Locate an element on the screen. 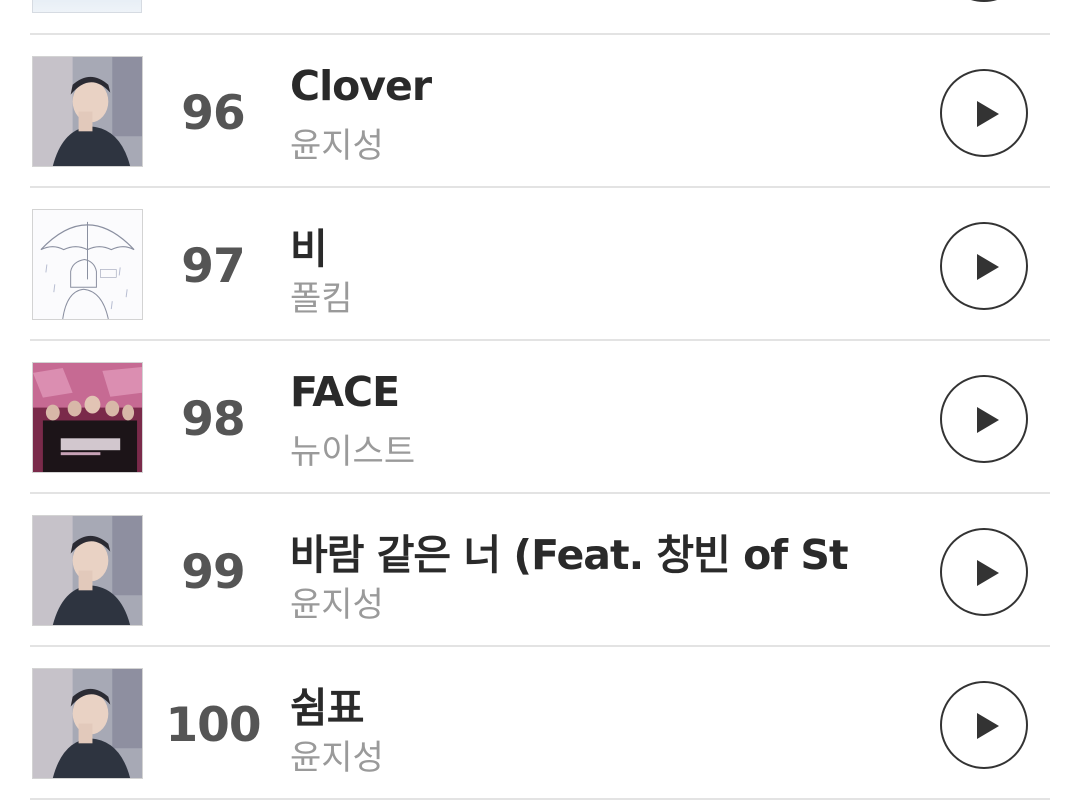 The width and height of the screenshot is (1080, 810). partial-list-item is located at coordinates (540, 17).